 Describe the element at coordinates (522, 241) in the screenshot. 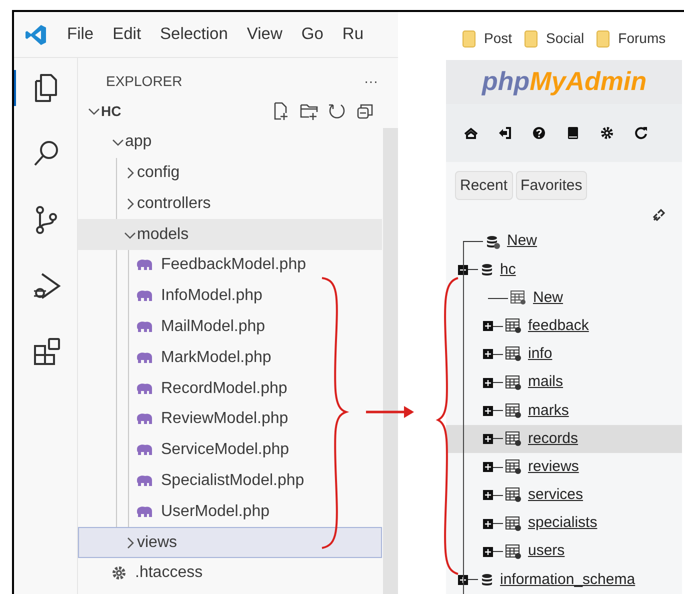

I see `database-link: New` at that location.